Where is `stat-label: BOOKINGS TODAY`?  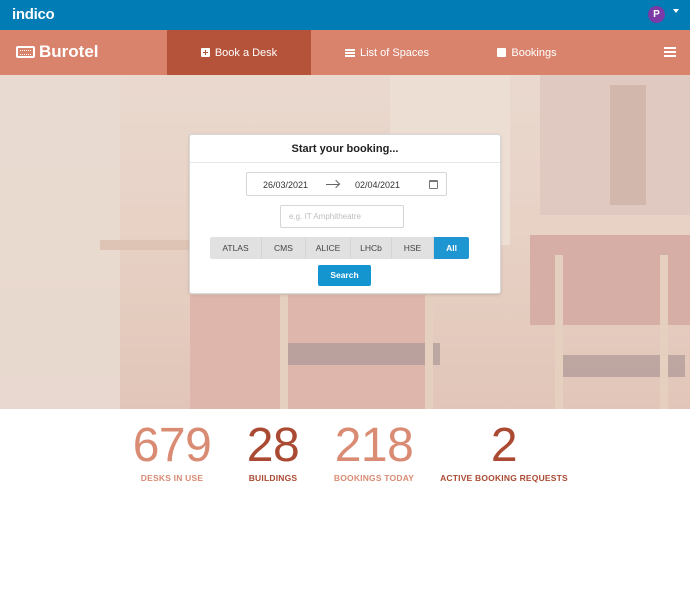 stat-label: BOOKINGS TODAY is located at coordinates (374, 478).